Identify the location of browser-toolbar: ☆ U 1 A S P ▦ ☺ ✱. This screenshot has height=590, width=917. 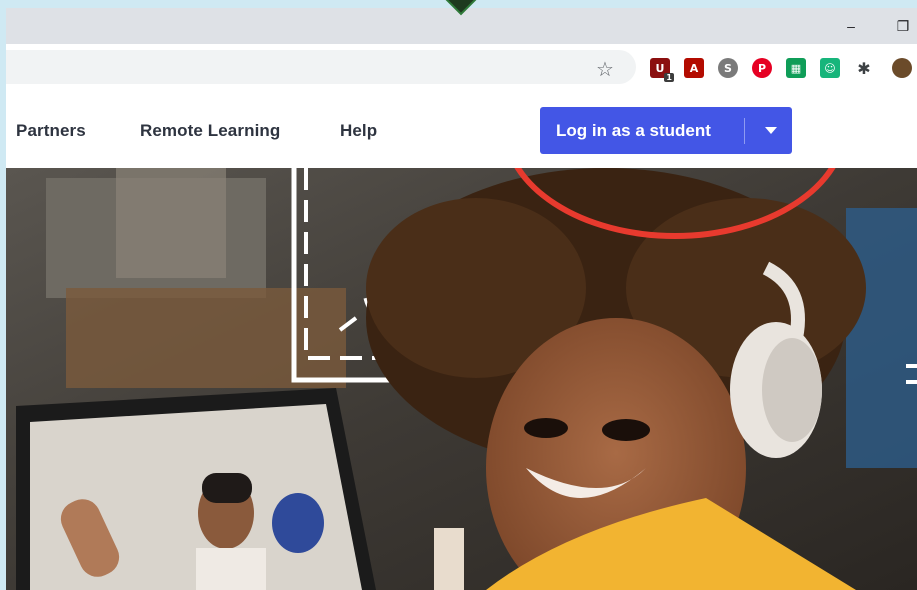
(461, 68).